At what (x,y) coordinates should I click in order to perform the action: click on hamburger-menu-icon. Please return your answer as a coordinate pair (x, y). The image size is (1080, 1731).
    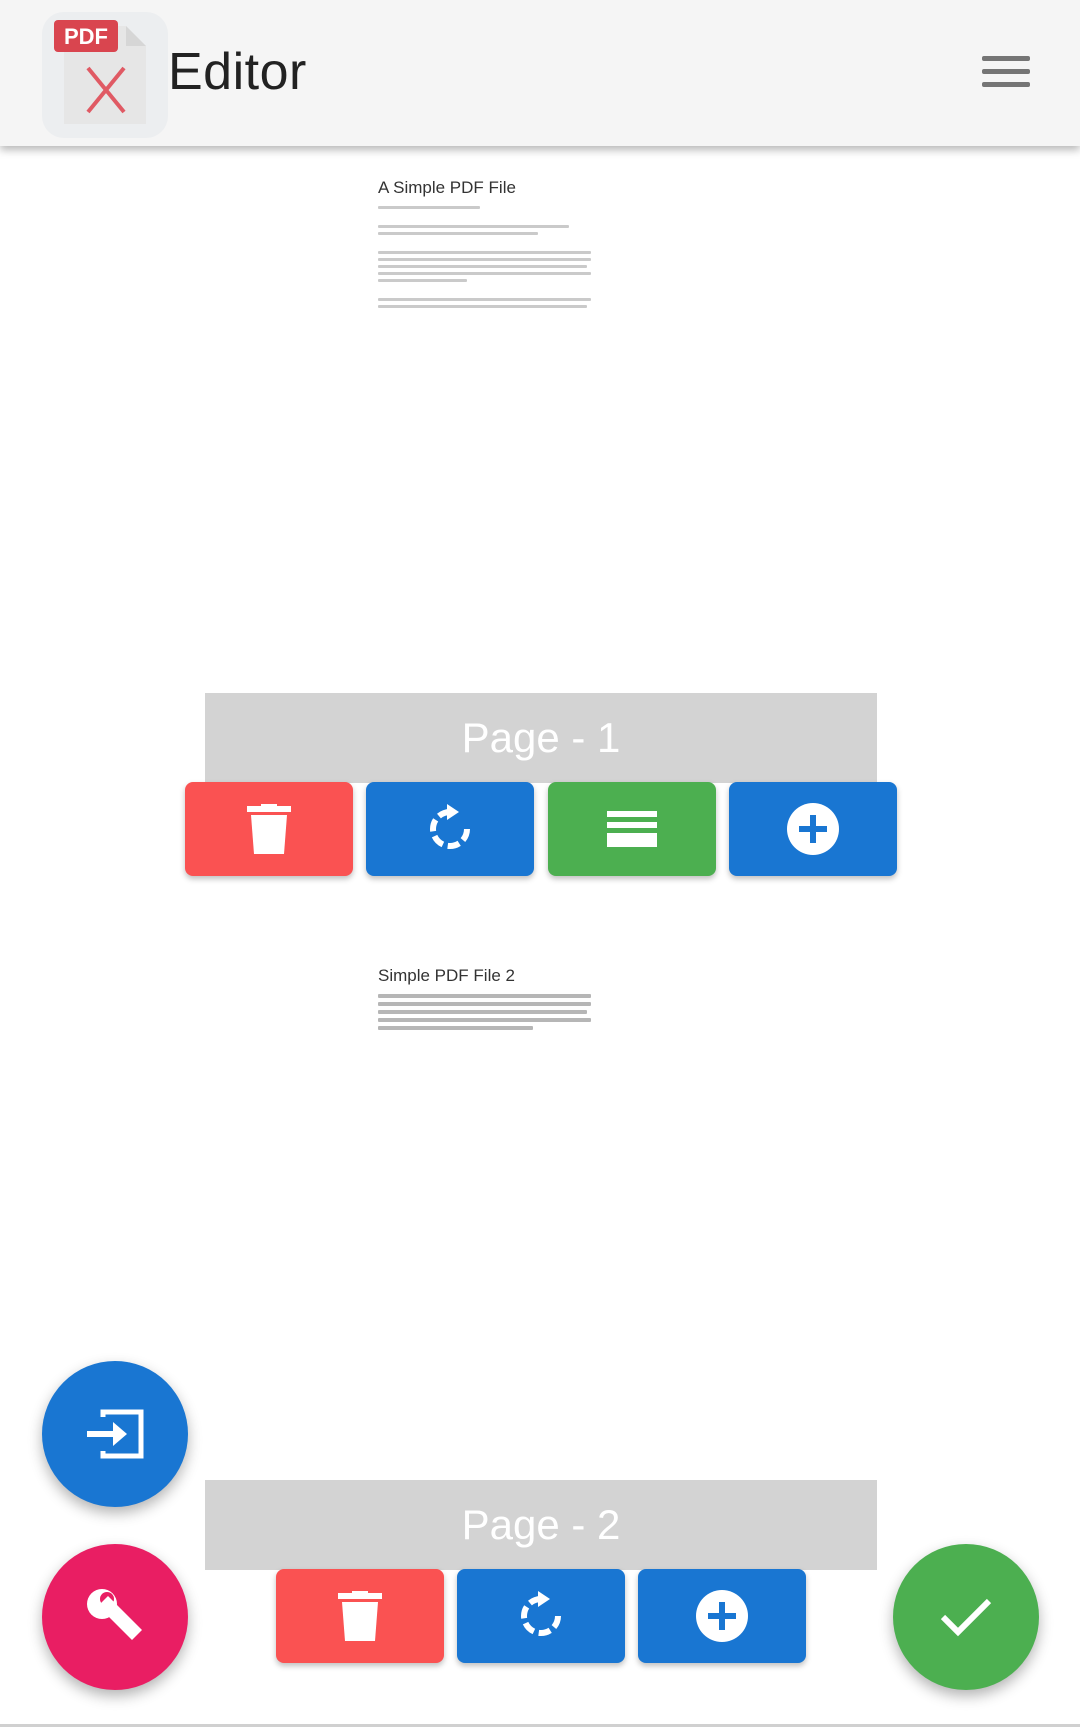
    Looking at the image, I should click on (1006, 58).